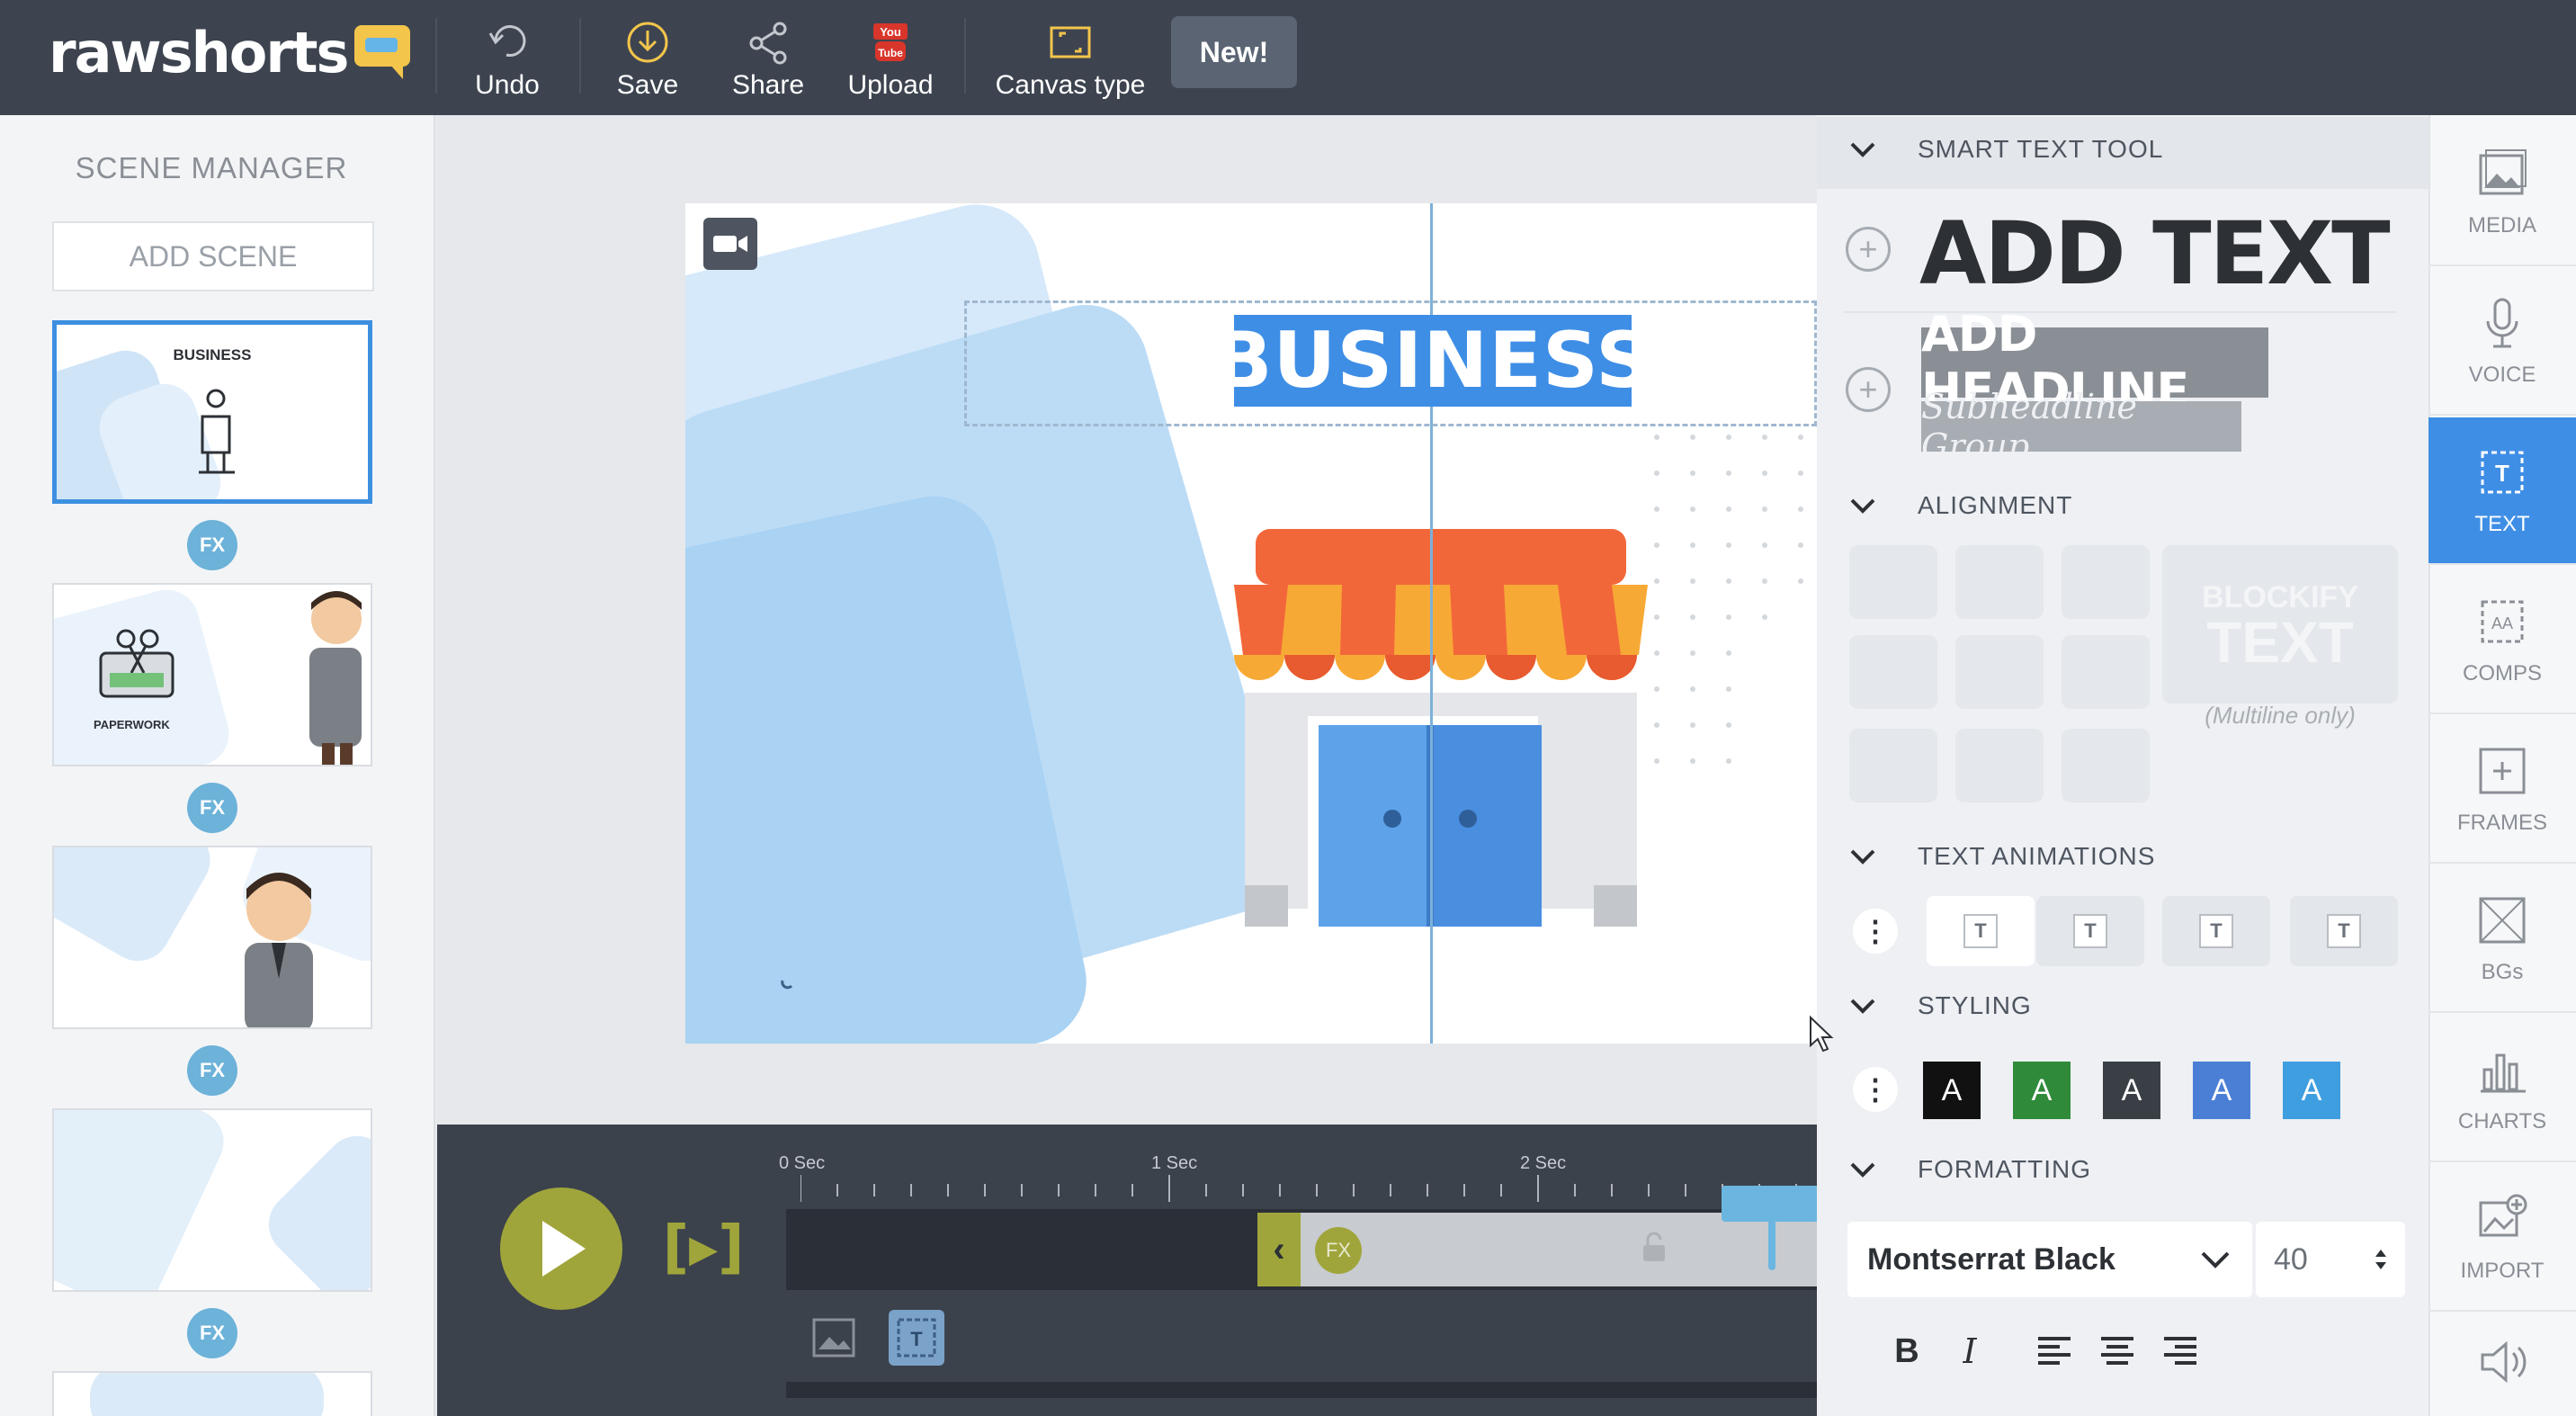 This screenshot has width=2576, height=1416. I want to click on frame-icon, so click(2502, 771).